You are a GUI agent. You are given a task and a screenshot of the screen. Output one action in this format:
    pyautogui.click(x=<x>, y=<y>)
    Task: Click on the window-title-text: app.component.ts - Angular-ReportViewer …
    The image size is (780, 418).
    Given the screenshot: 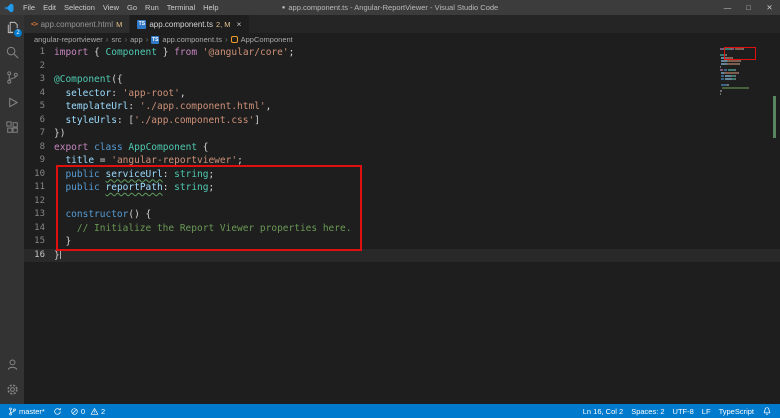 What is the action you would take?
    pyautogui.click(x=393, y=7)
    